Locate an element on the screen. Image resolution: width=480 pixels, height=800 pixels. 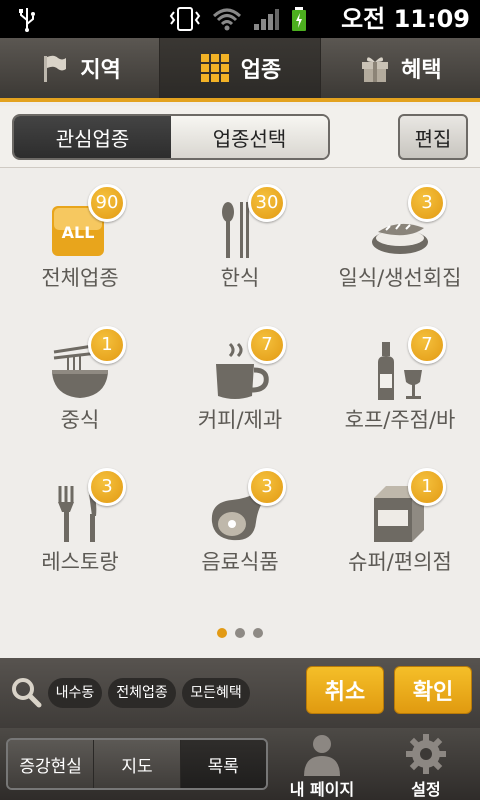
bottom-bar: 증강현실 지도 목록 내 페이지 설정 is located at coordinates (240, 764).